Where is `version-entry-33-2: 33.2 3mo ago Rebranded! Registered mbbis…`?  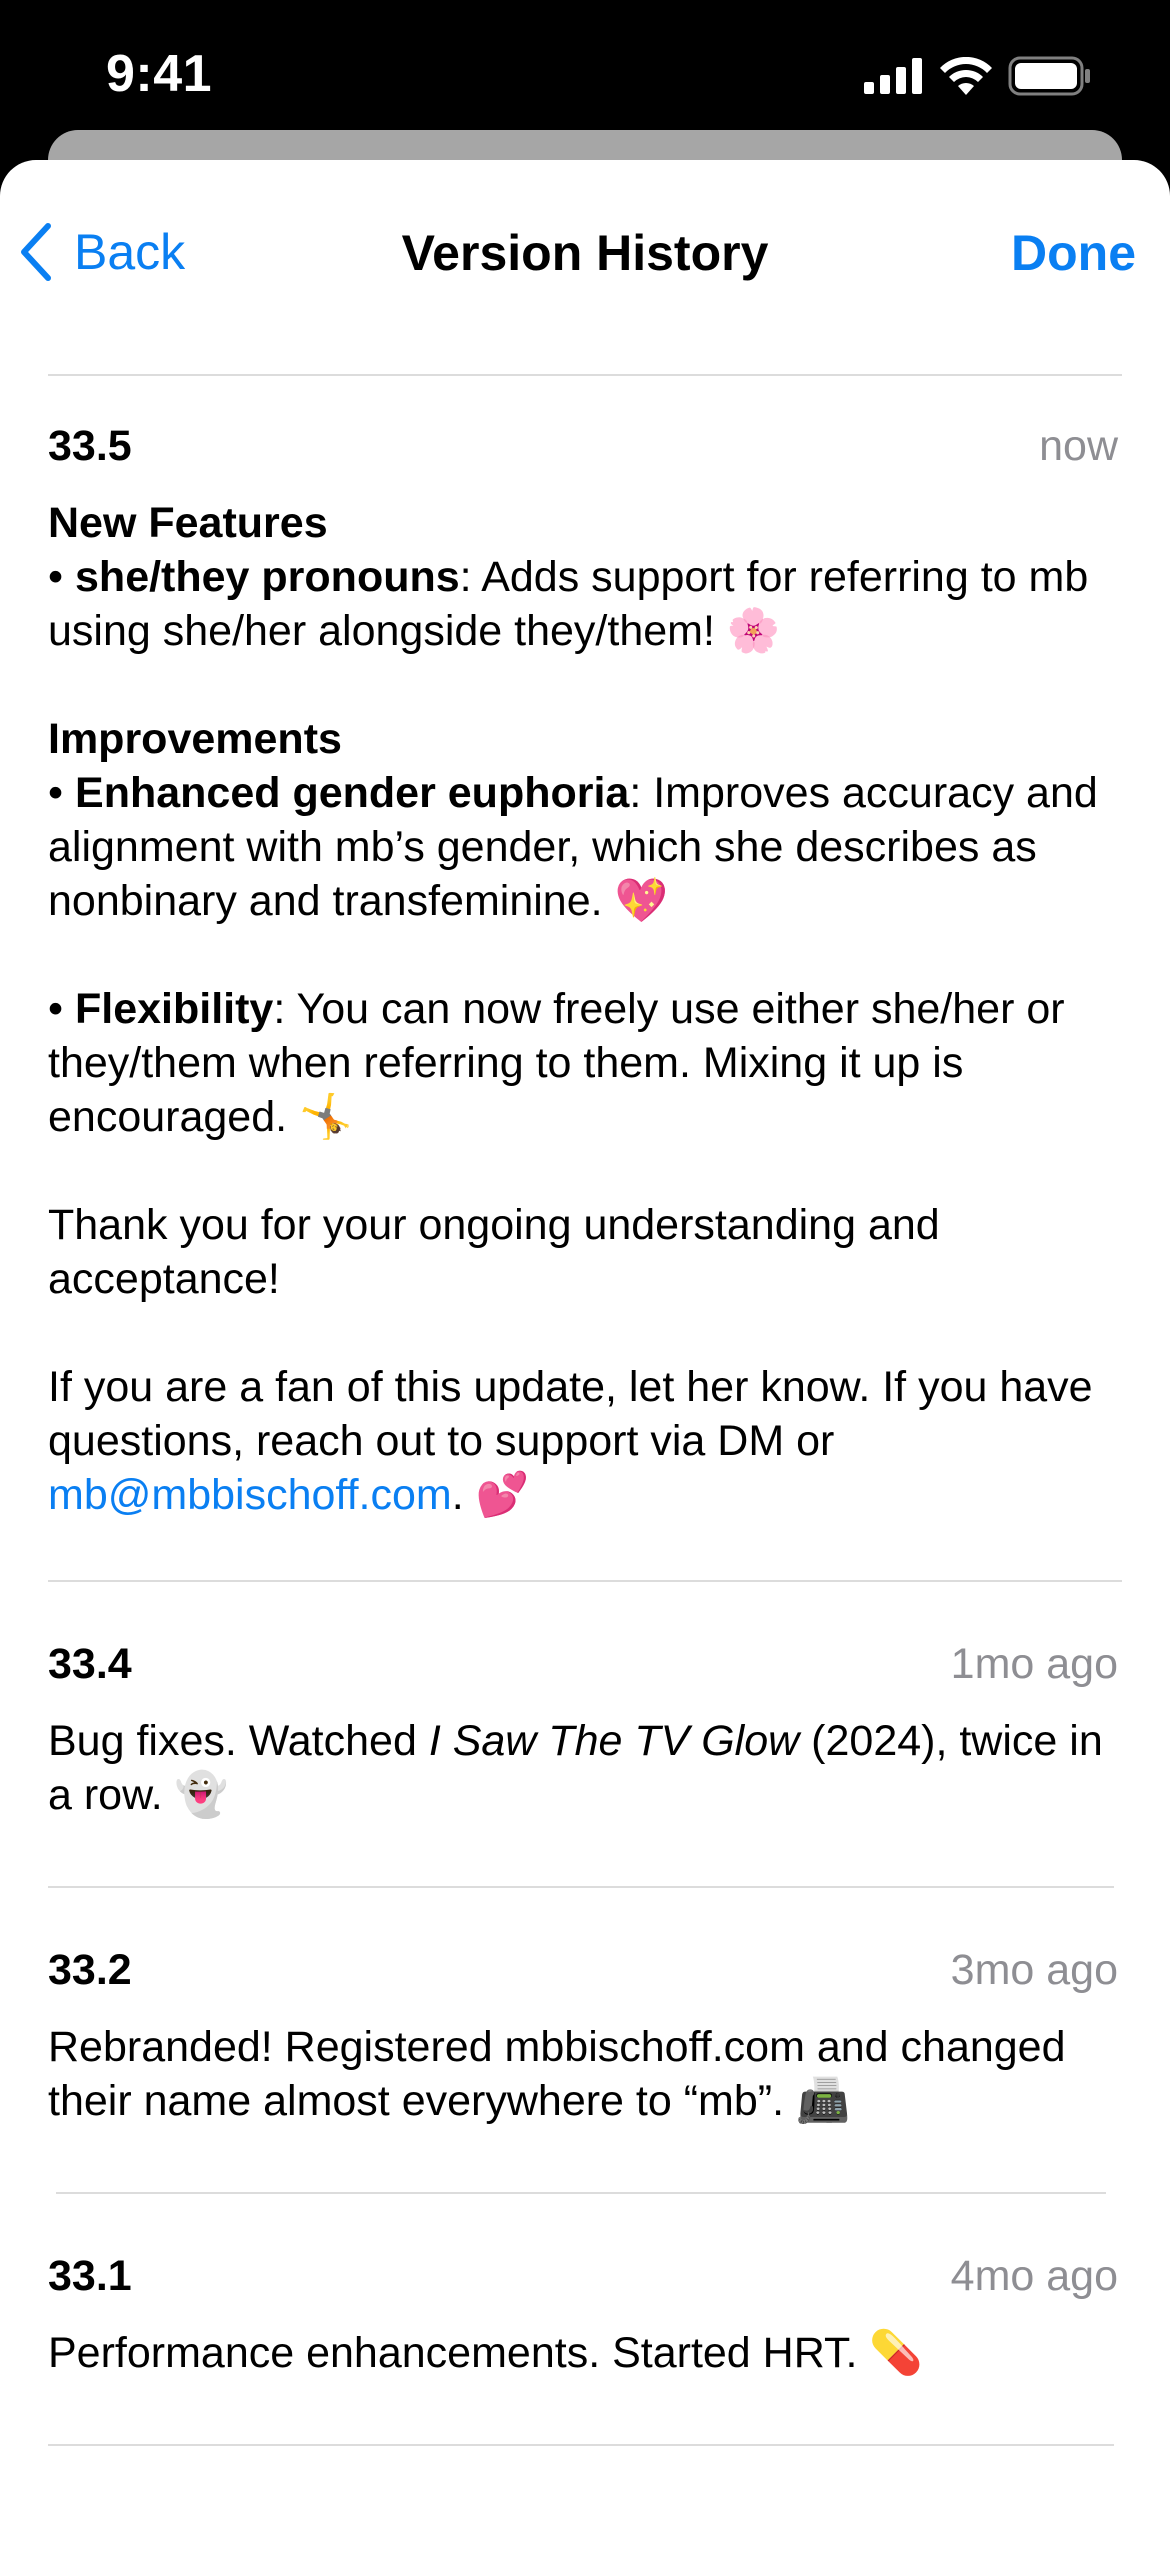 version-entry-33-2: 33.2 3mo ago Rebranded! Registered mbbis… is located at coordinates (584, 2037).